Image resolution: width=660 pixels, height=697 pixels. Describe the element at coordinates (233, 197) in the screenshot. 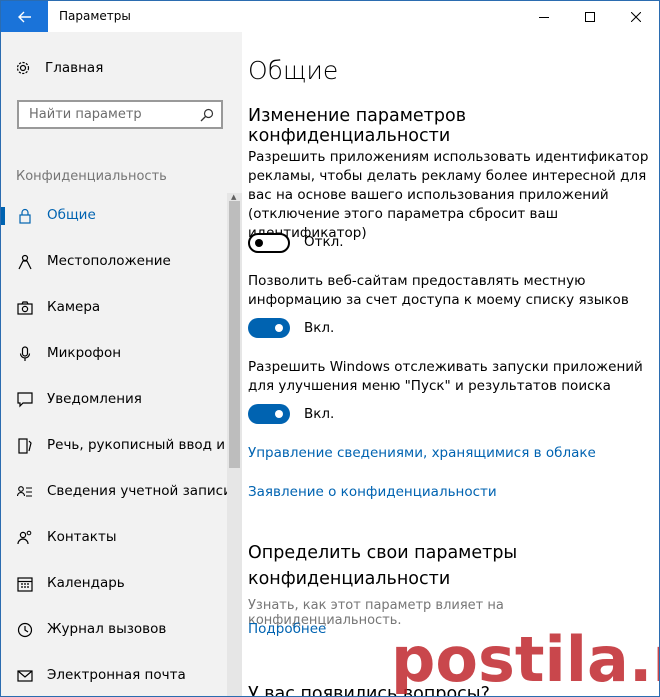

I see `scroll-up-icon: ▲` at that location.